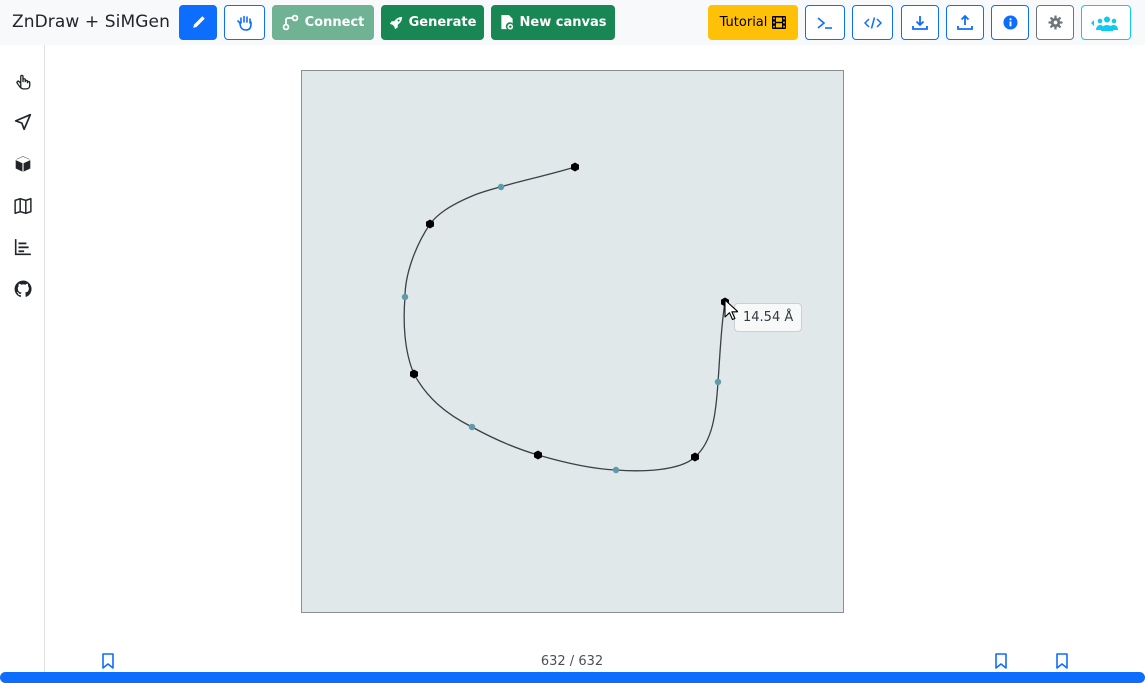 The image size is (1145, 683). I want to click on info-icon, so click(1010, 22).